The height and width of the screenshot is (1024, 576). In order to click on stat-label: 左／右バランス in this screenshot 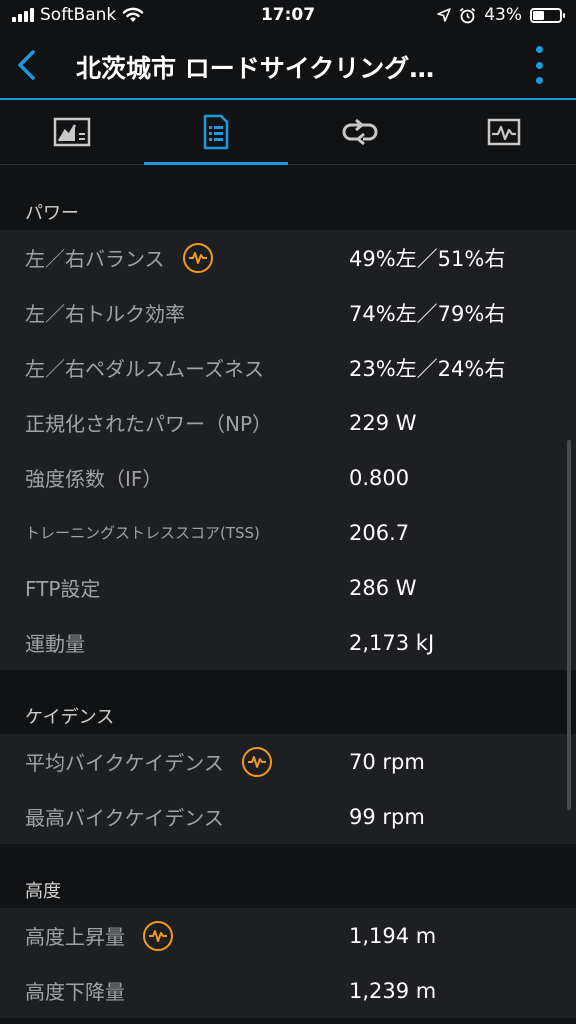, I will do `click(95, 259)`.